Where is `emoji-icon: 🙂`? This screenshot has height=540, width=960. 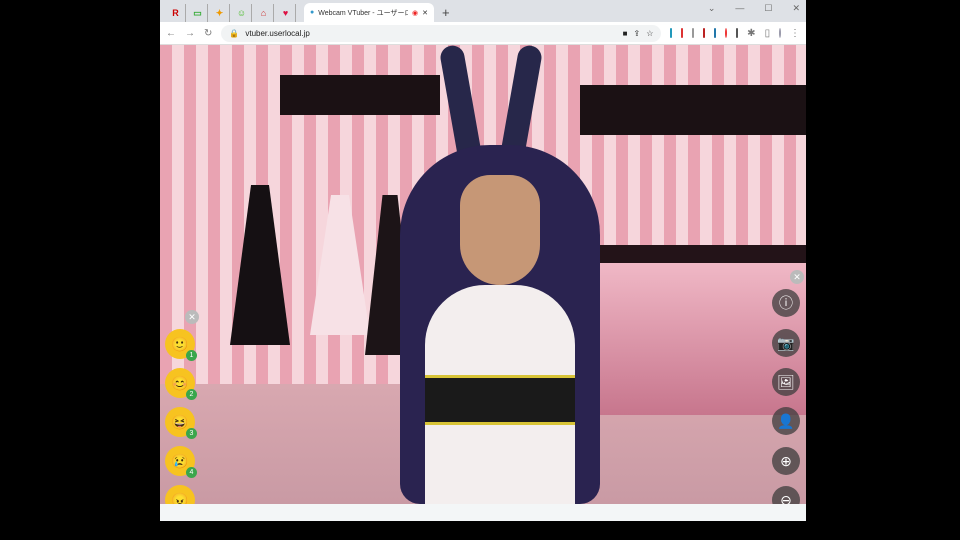
emoji-icon: 🙂 is located at coordinates (180, 343).